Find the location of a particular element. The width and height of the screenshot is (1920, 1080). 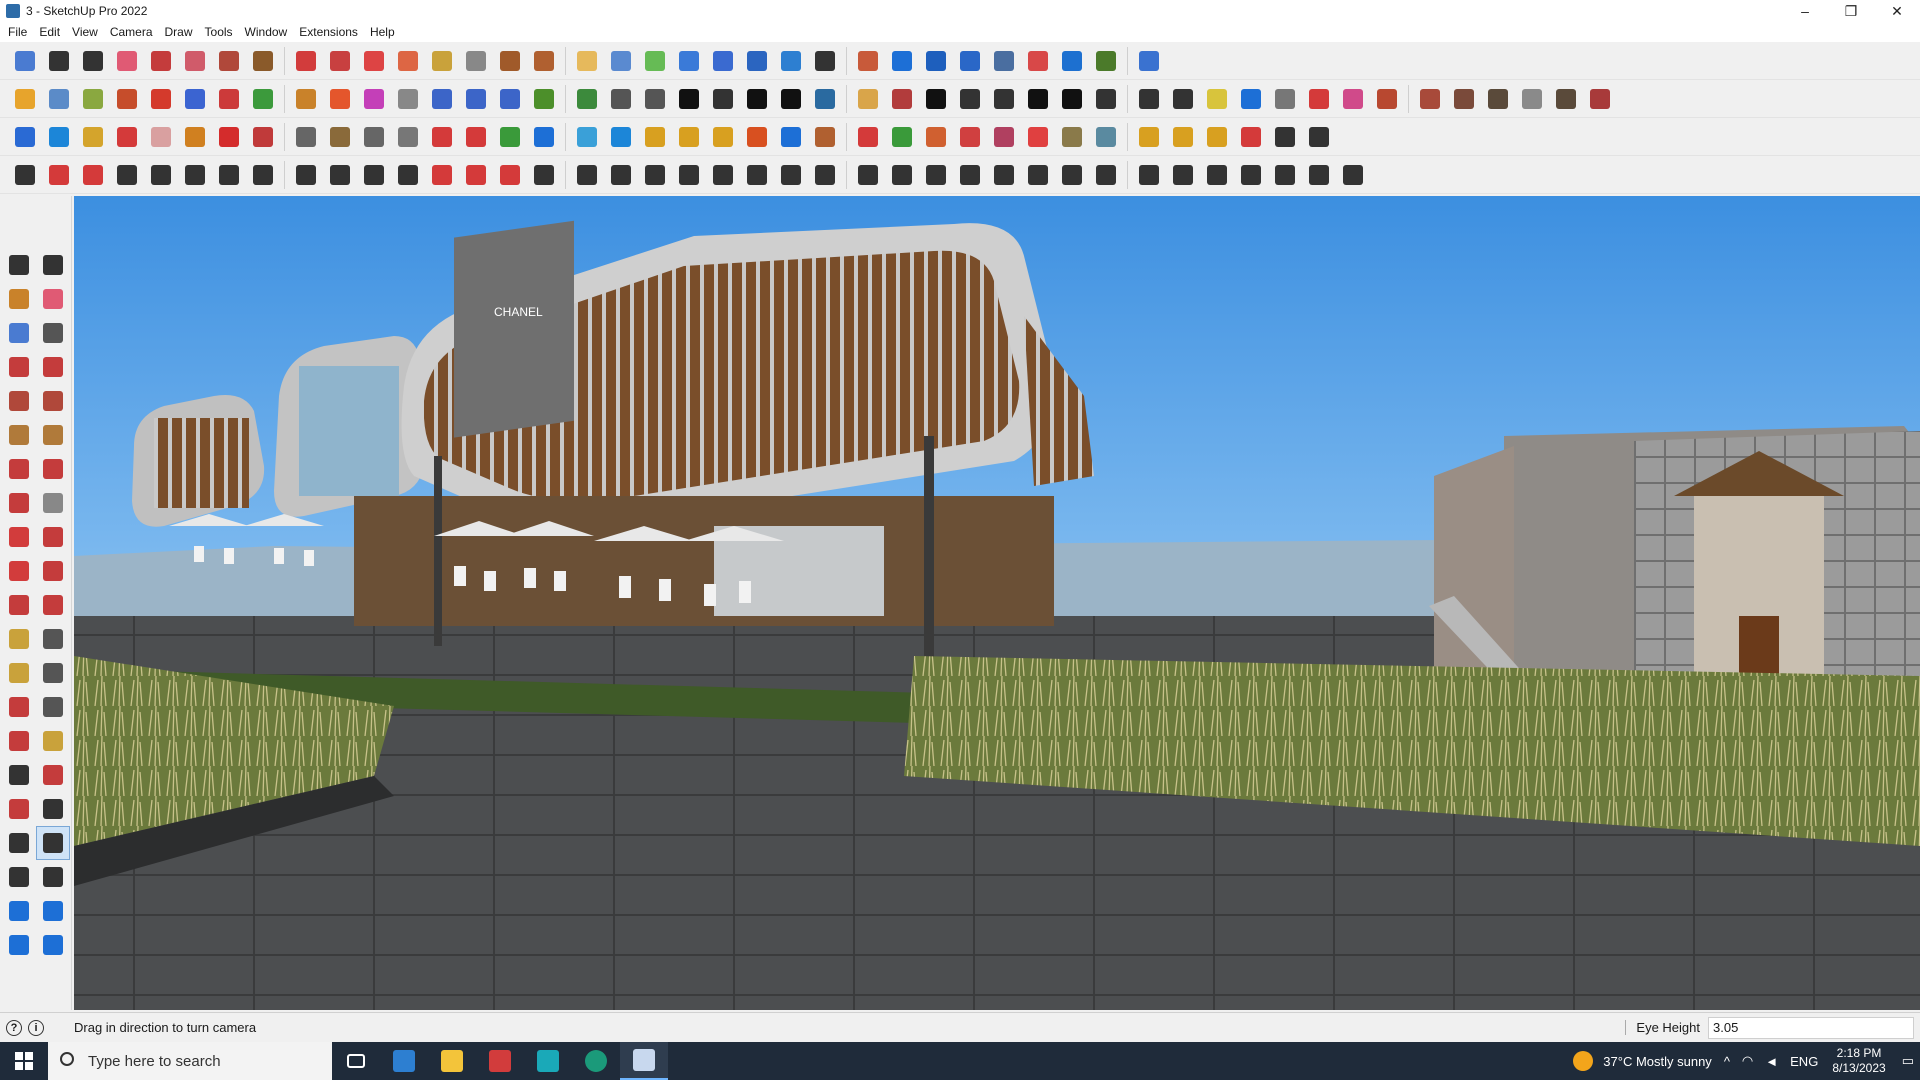

component-tool-button is located at coordinates (19, 333).